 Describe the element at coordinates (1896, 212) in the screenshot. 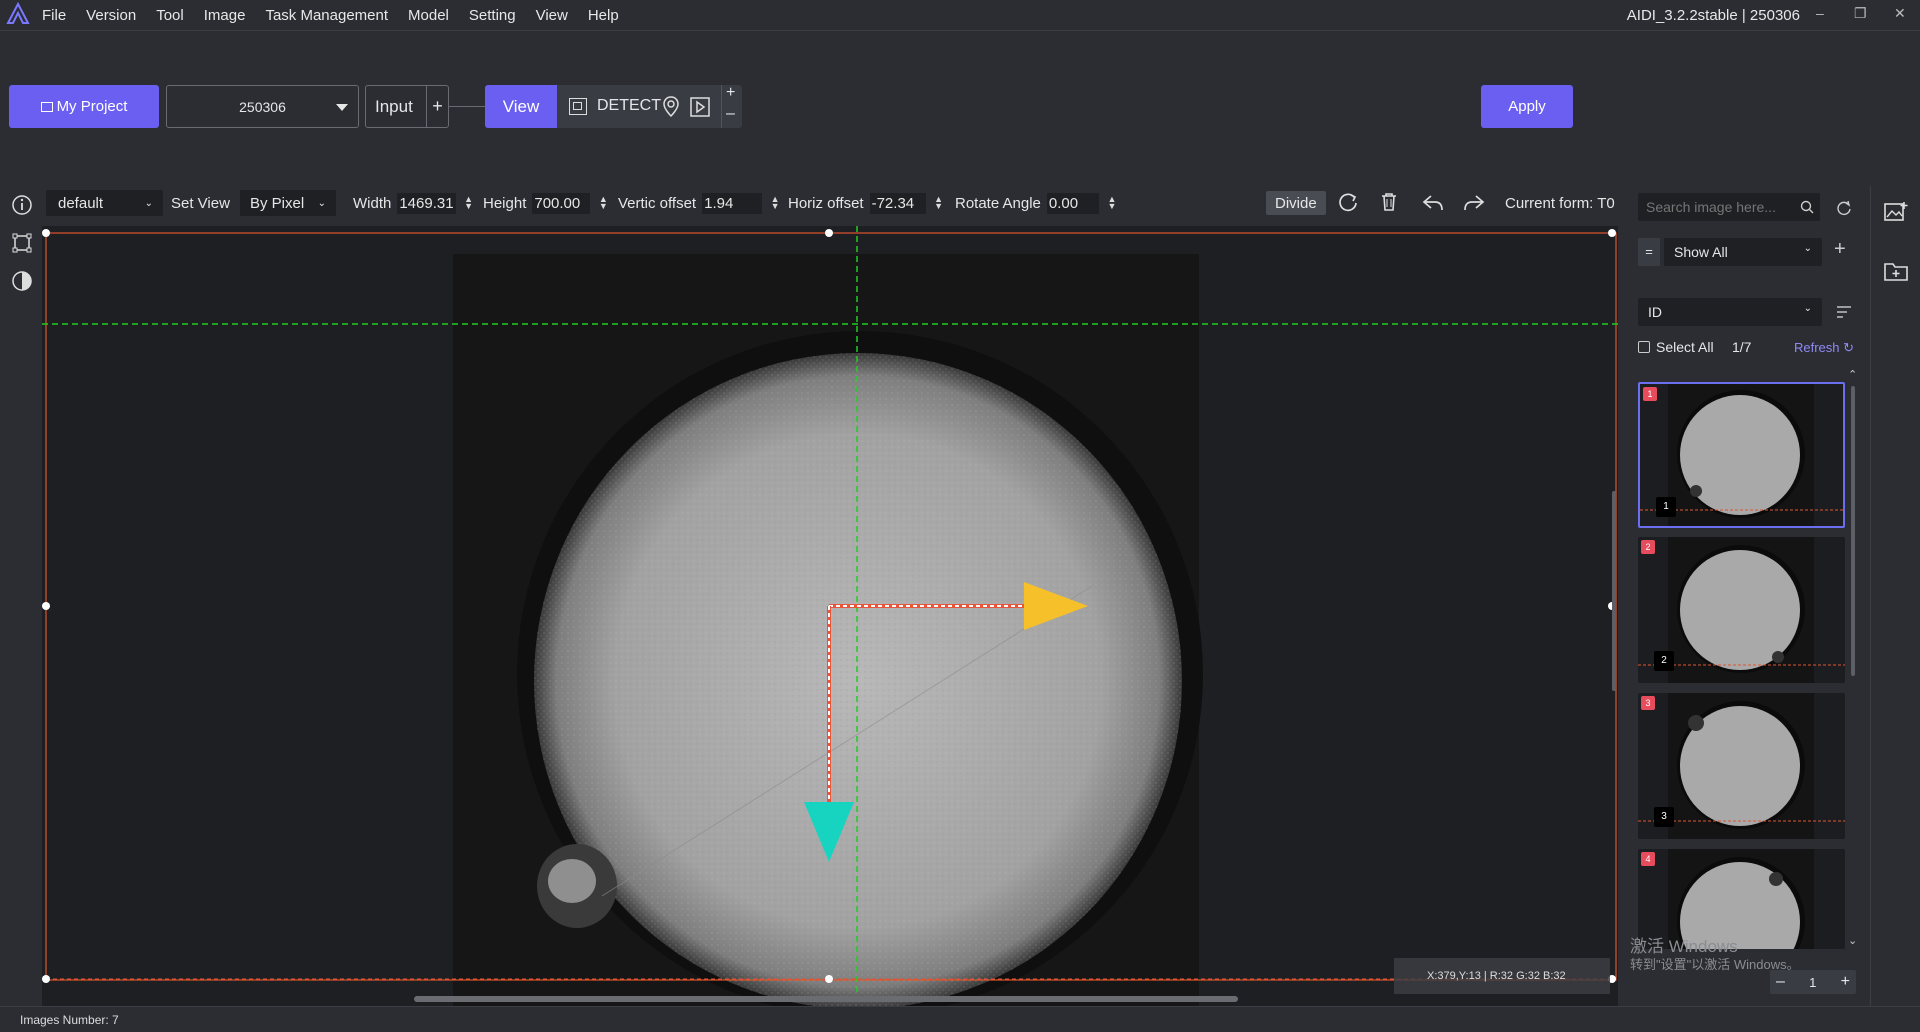

I see `add-image-icon` at that location.